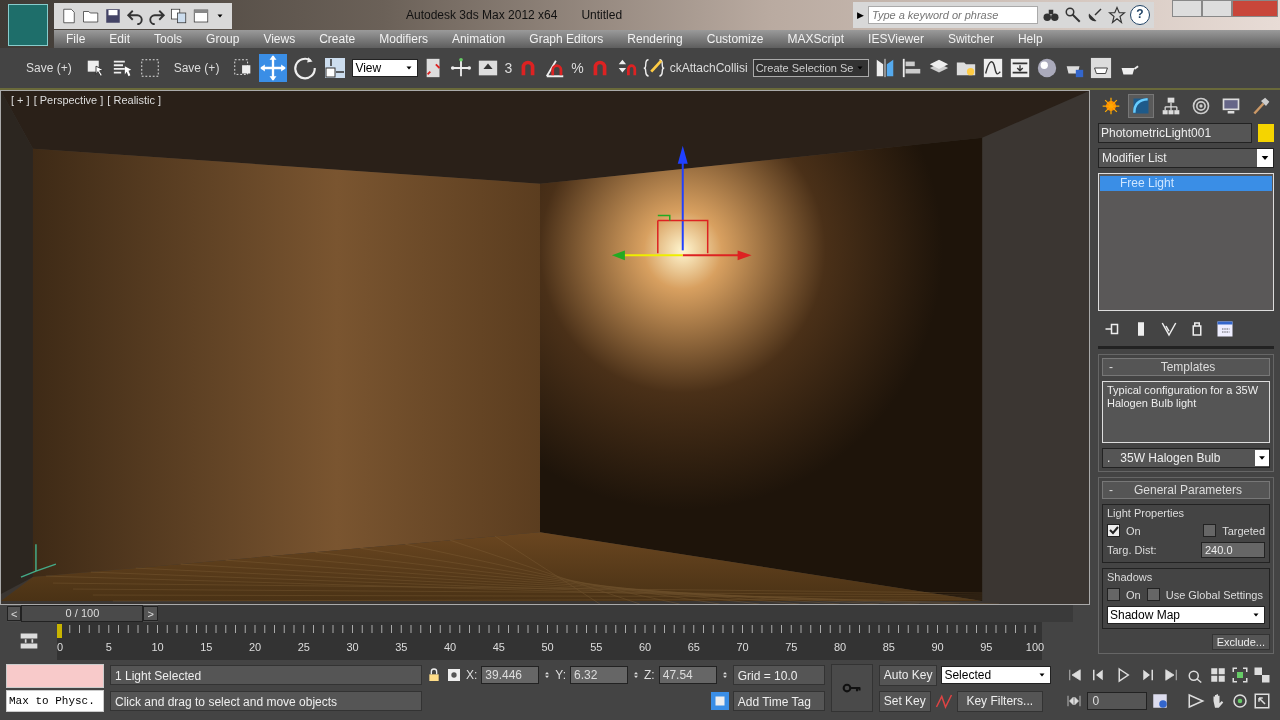 The width and height of the screenshot is (1280, 720). Describe the element at coordinates (1262, 701) in the screenshot. I see `maximize-viewport-icon` at that location.